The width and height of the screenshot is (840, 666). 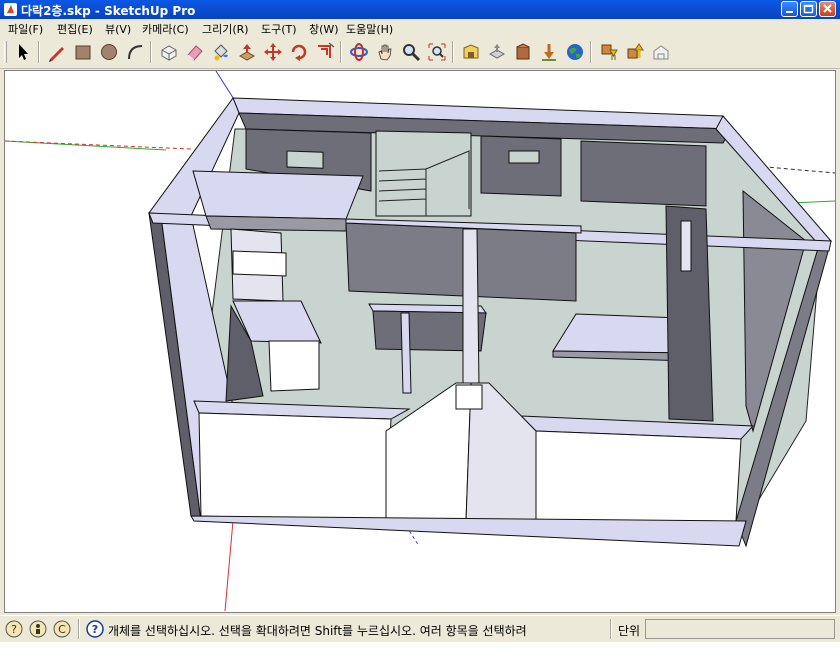 I want to click on copyright-button: C, so click(x=62, y=629).